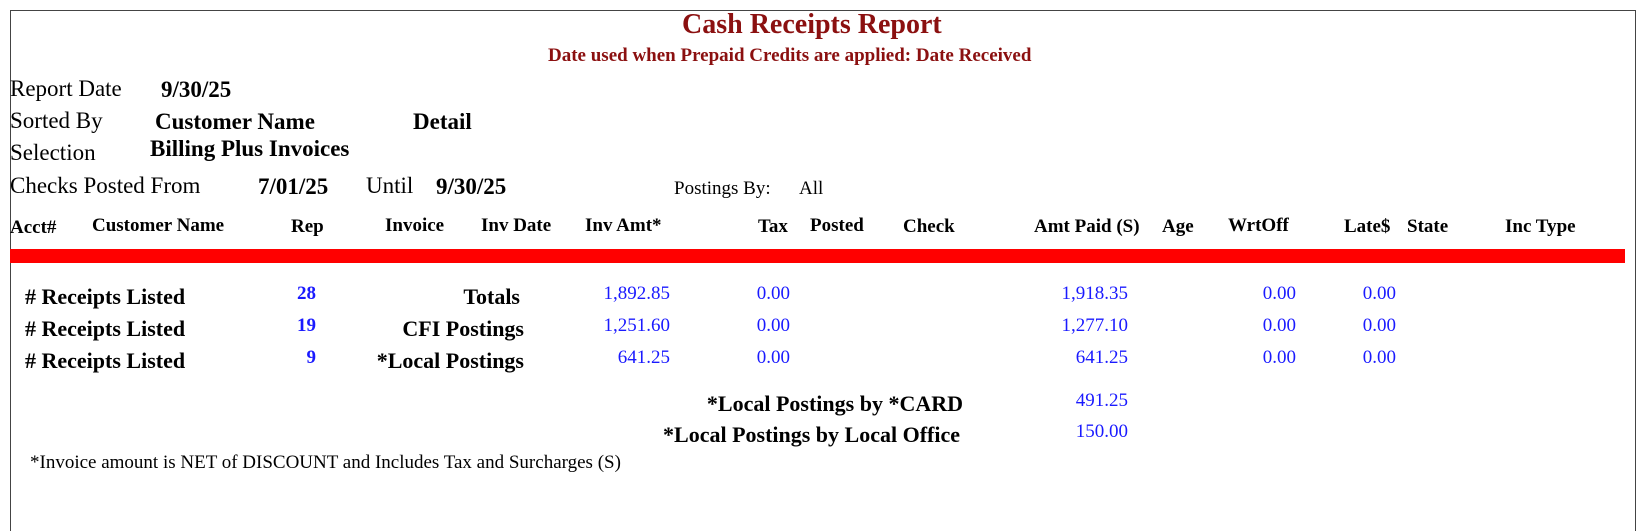  Describe the element at coordinates (196, 89) in the screenshot. I see `report-date-value: 9/30/25` at that location.